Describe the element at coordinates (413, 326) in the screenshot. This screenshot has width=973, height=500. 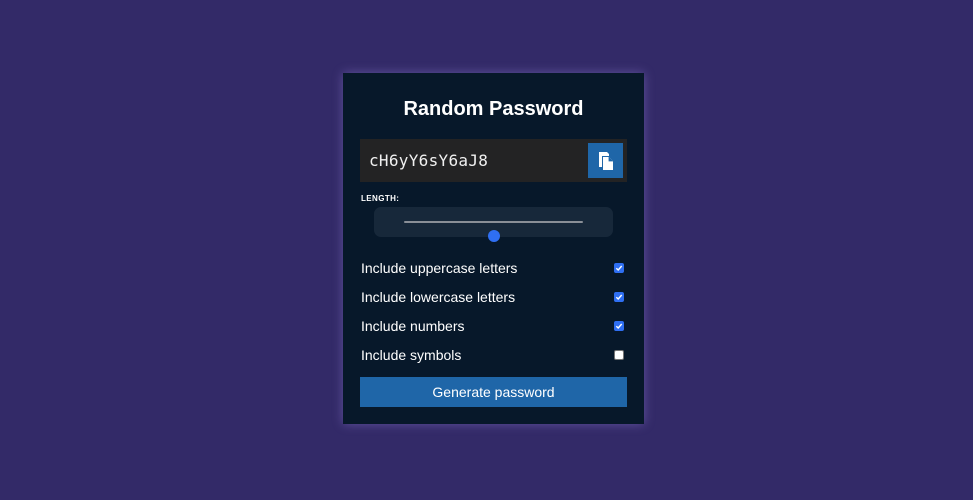
I see `option-numbers-label: Include numbers` at that location.